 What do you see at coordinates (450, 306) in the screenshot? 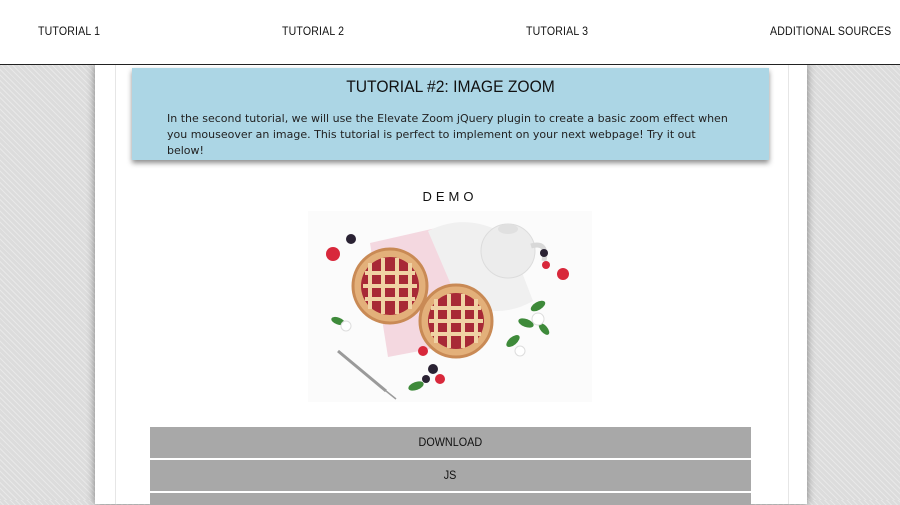
I see `zoomable-pie-image` at bounding box center [450, 306].